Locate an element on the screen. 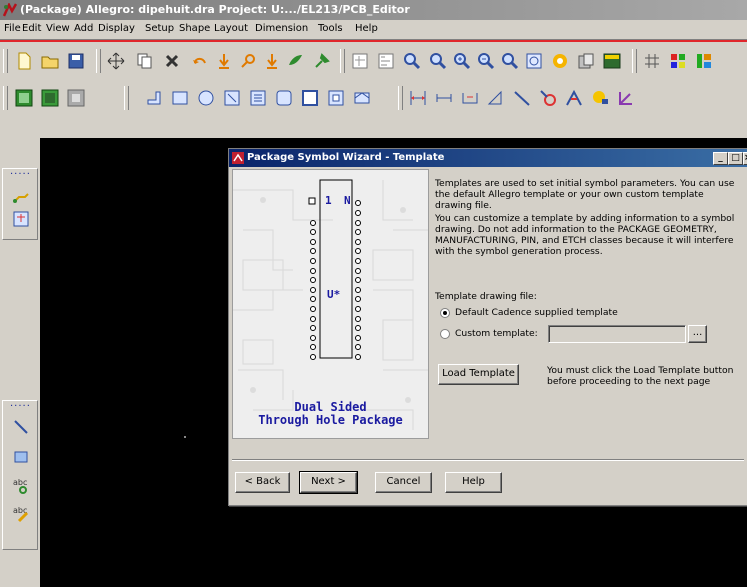 This screenshot has width=747, height=587. undo-icon is located at coordinates (200, 61).